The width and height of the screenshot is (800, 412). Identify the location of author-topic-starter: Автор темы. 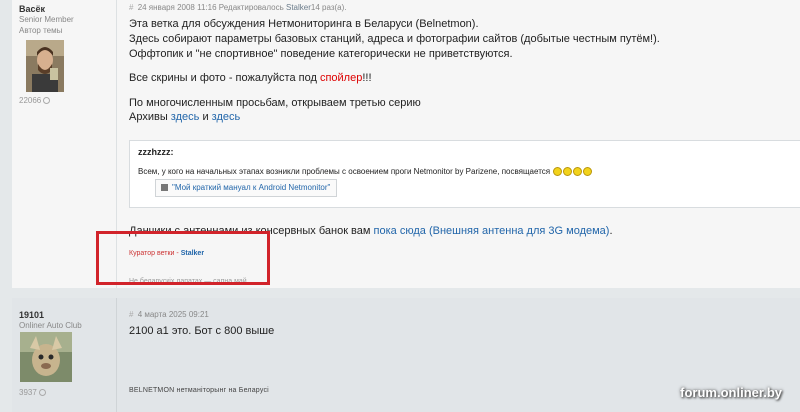
(41, 30).